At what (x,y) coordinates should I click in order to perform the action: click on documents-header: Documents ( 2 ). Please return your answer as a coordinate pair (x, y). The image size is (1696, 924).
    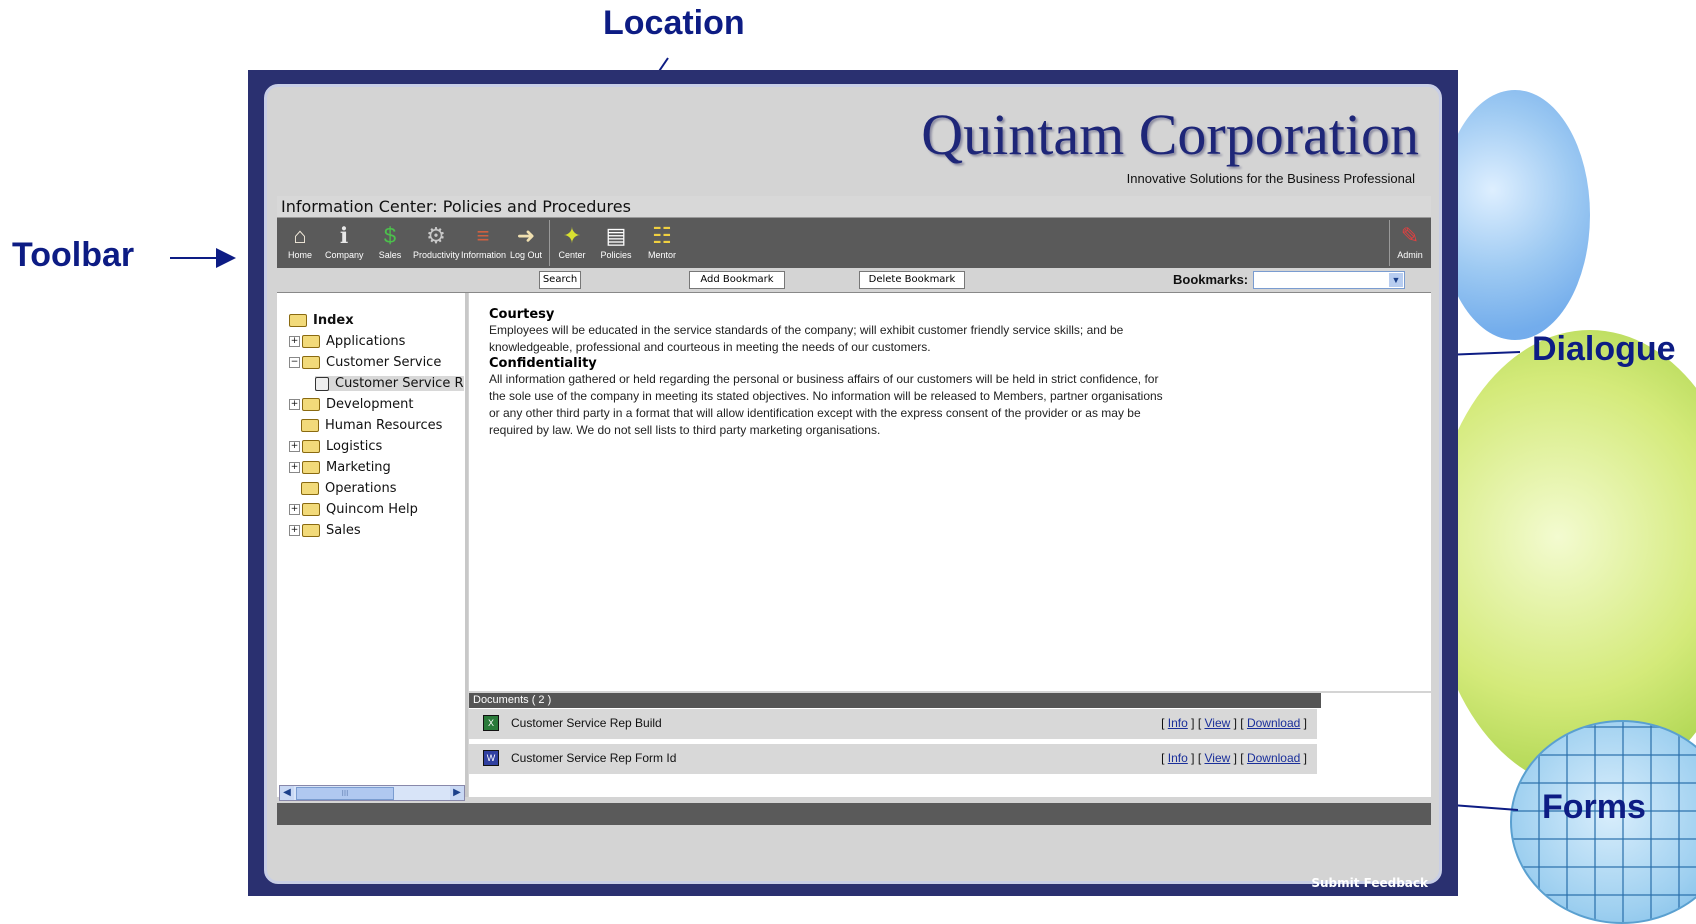
    Looking at the image, I should click on (895, 700).